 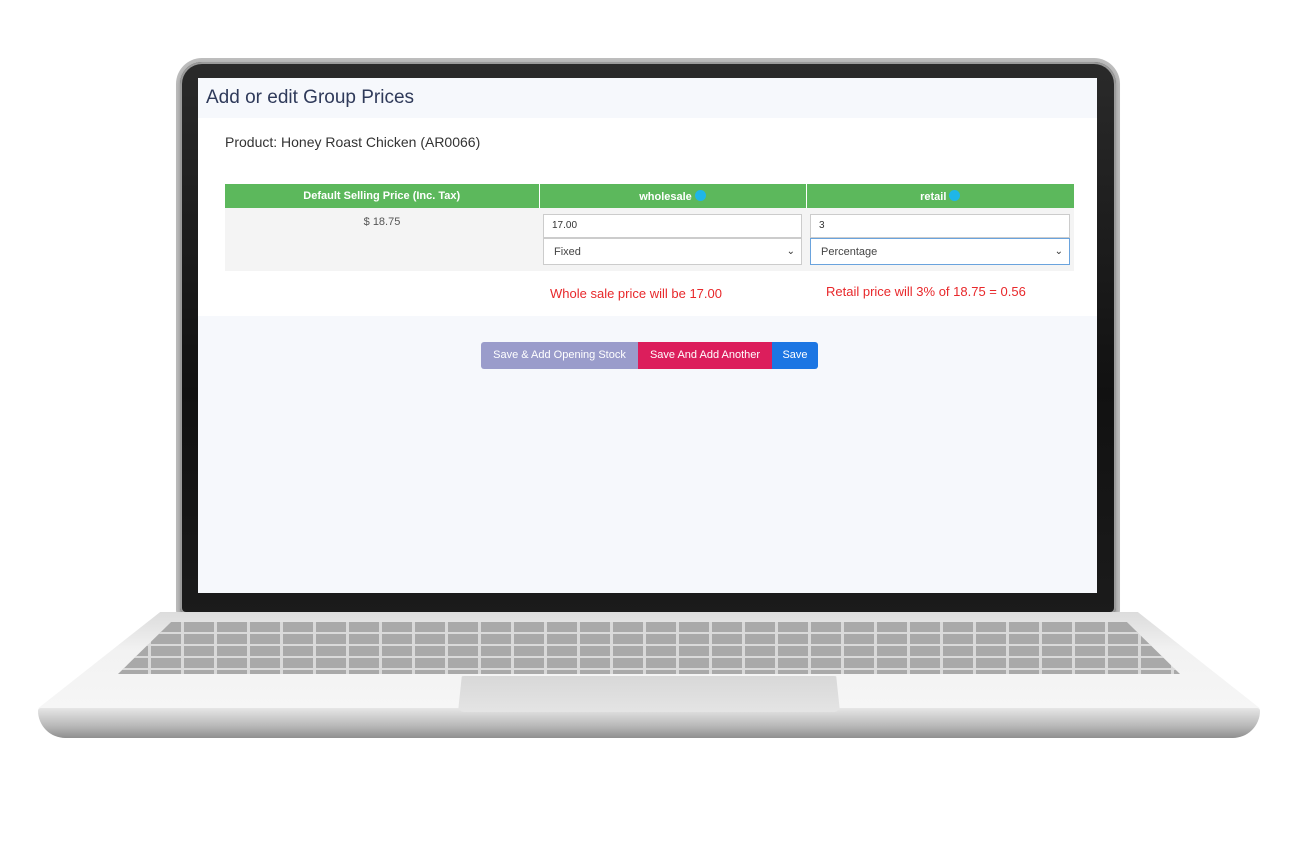 What do you see at coordinates (649, 694) in the screenshot?
I see `trackpad` at bounding box center [649, 694].